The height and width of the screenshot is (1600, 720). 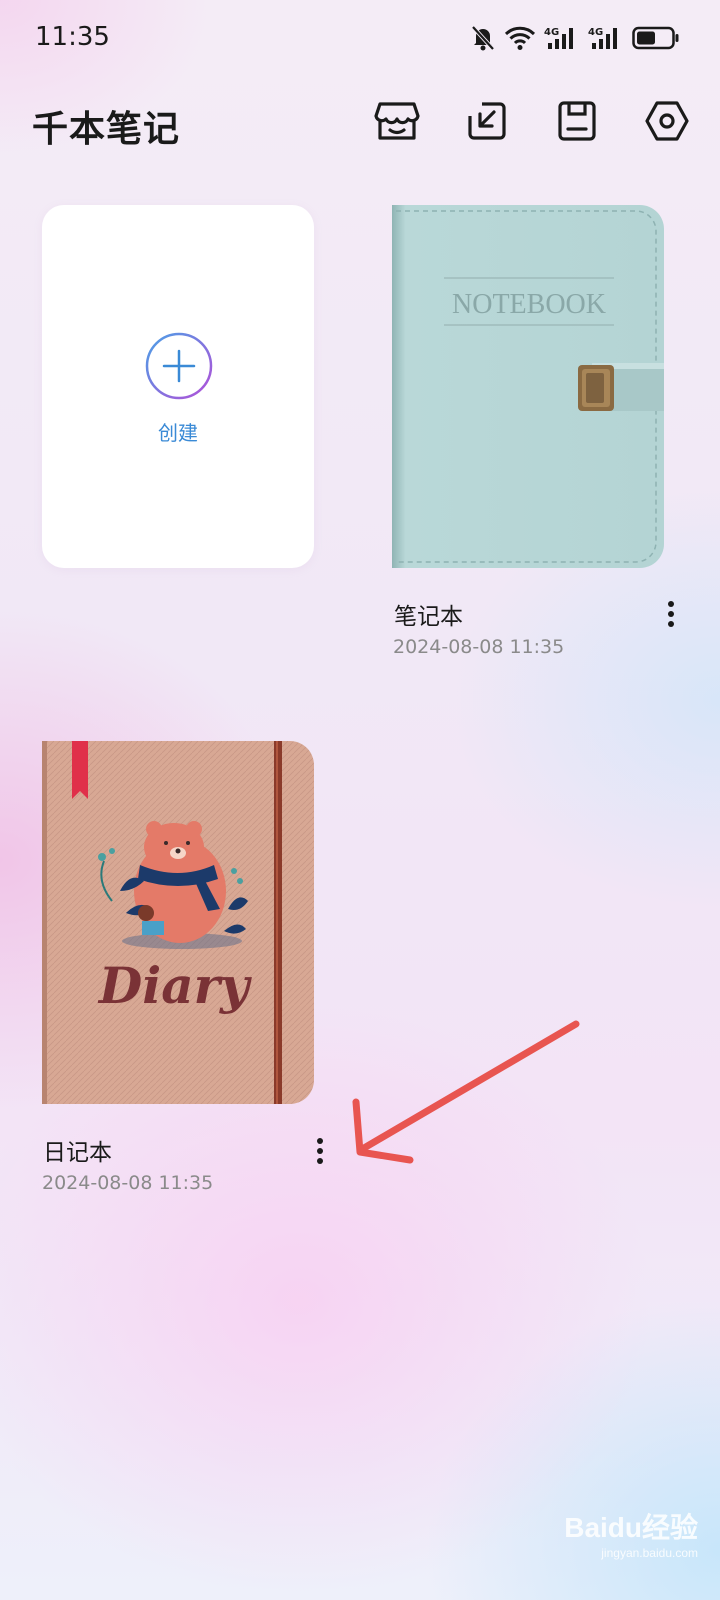 What do you see at coordinates (529, 304) in the screenshot?
I see `notebook-cover-title: NOTEBOOK` at bounding box center [529, 304].